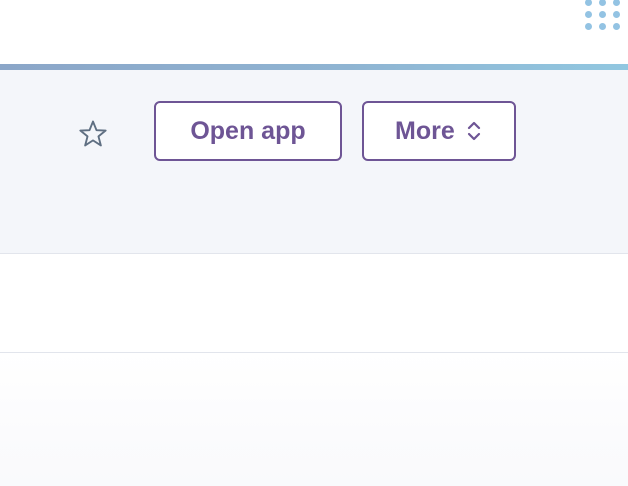  I want to click on open-app-label: Open app, so click(248, 130).